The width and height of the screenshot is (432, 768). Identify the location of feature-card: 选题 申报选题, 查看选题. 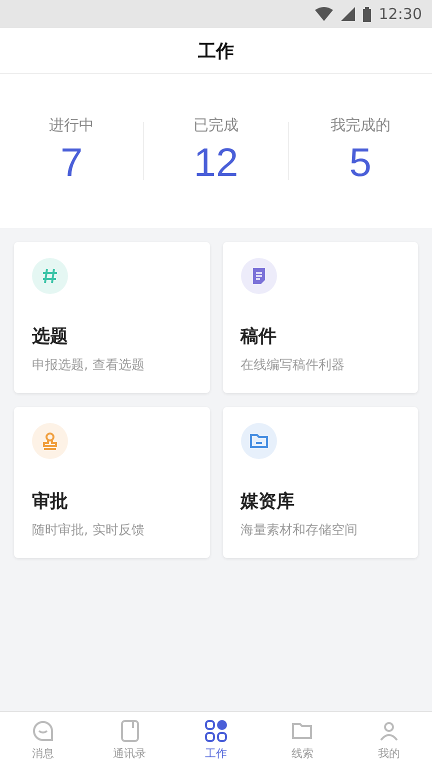
(112, 317).